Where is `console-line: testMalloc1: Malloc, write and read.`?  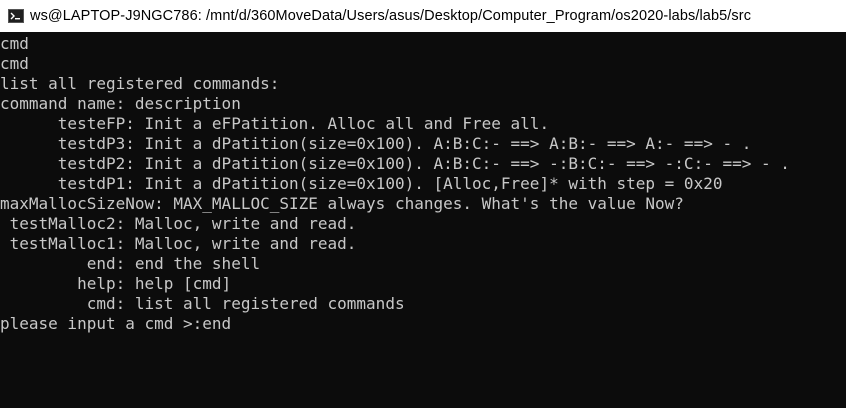 console-line: testMalloc1: Malloc, write and read. is located at coordinates (178, 243).